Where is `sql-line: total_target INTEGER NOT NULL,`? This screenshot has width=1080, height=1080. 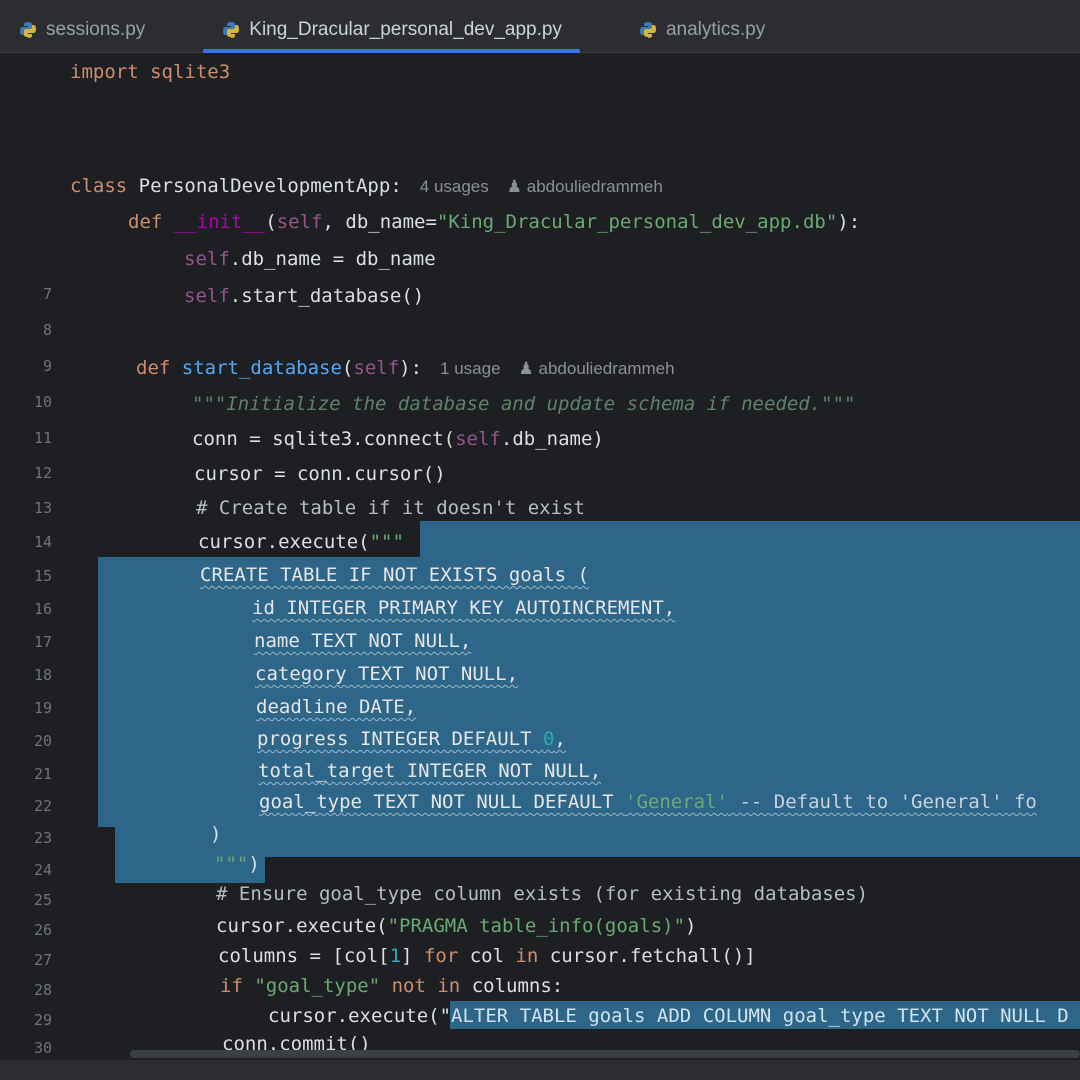
sql-line: total_target INTEGER NOT NULL, is located at coordinates (430, 771).